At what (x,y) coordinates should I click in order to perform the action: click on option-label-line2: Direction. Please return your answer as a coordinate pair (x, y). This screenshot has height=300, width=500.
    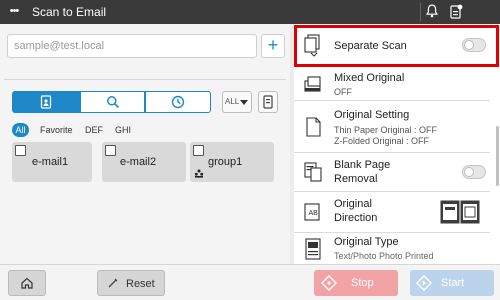
    Looking at the image, I should click on (356, 218).